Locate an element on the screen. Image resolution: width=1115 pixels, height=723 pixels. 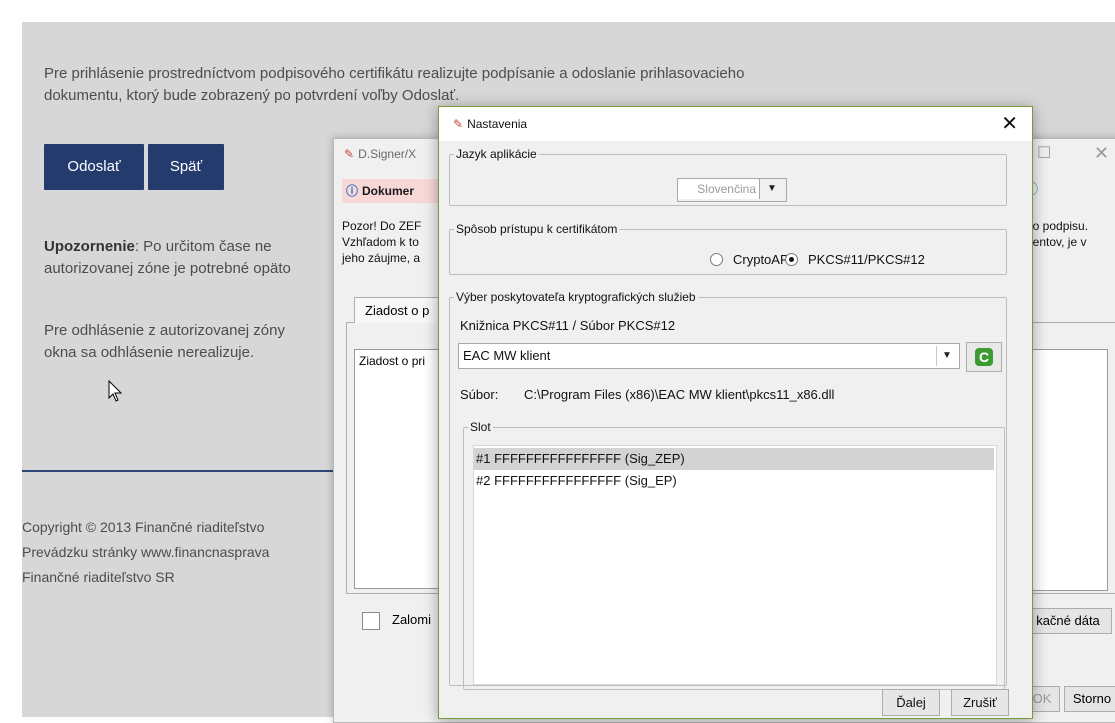
radio-pkcs-label: PKCS#11/PKCS#12 is located at coordinates (866, 259).